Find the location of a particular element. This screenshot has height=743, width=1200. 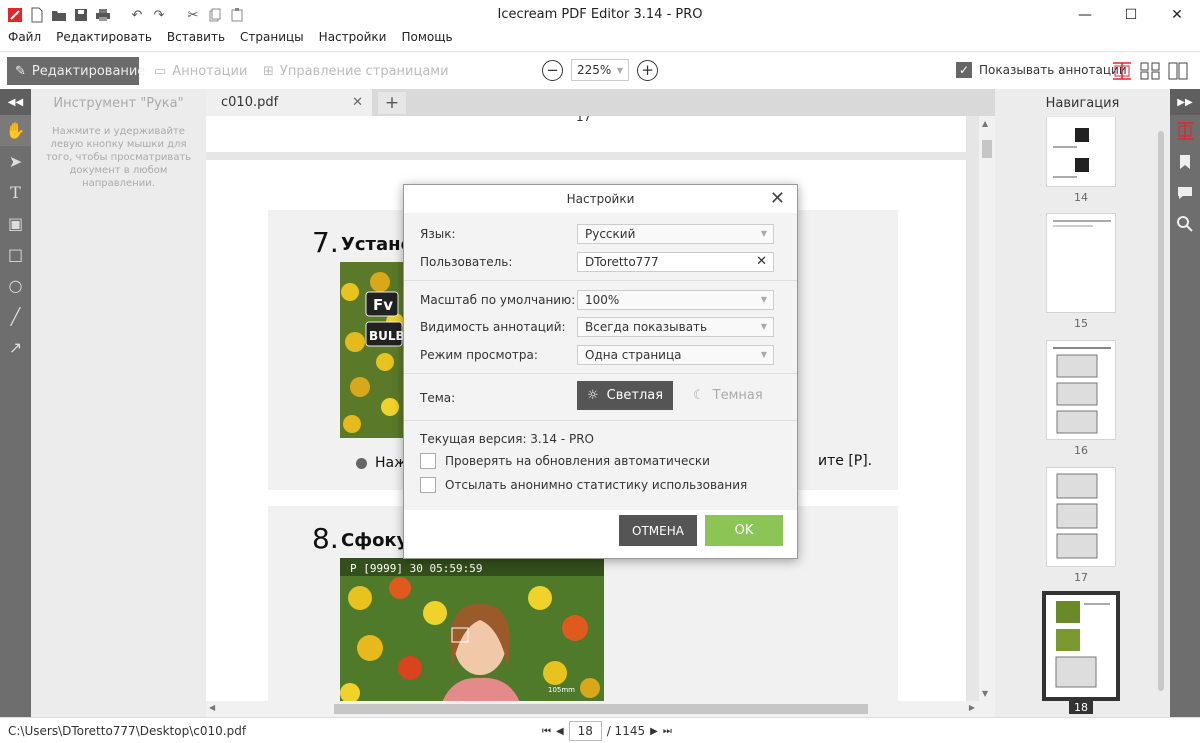

user-input: DToretto777 ✕ is located at coordinates (675, 262).